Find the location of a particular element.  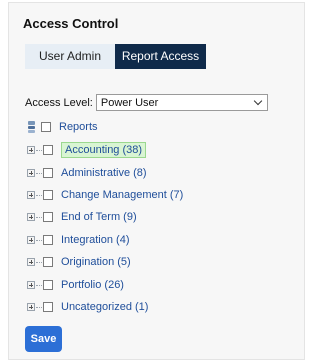

tab-bar: User Admin Report Access is located at coordinates (115, 56).